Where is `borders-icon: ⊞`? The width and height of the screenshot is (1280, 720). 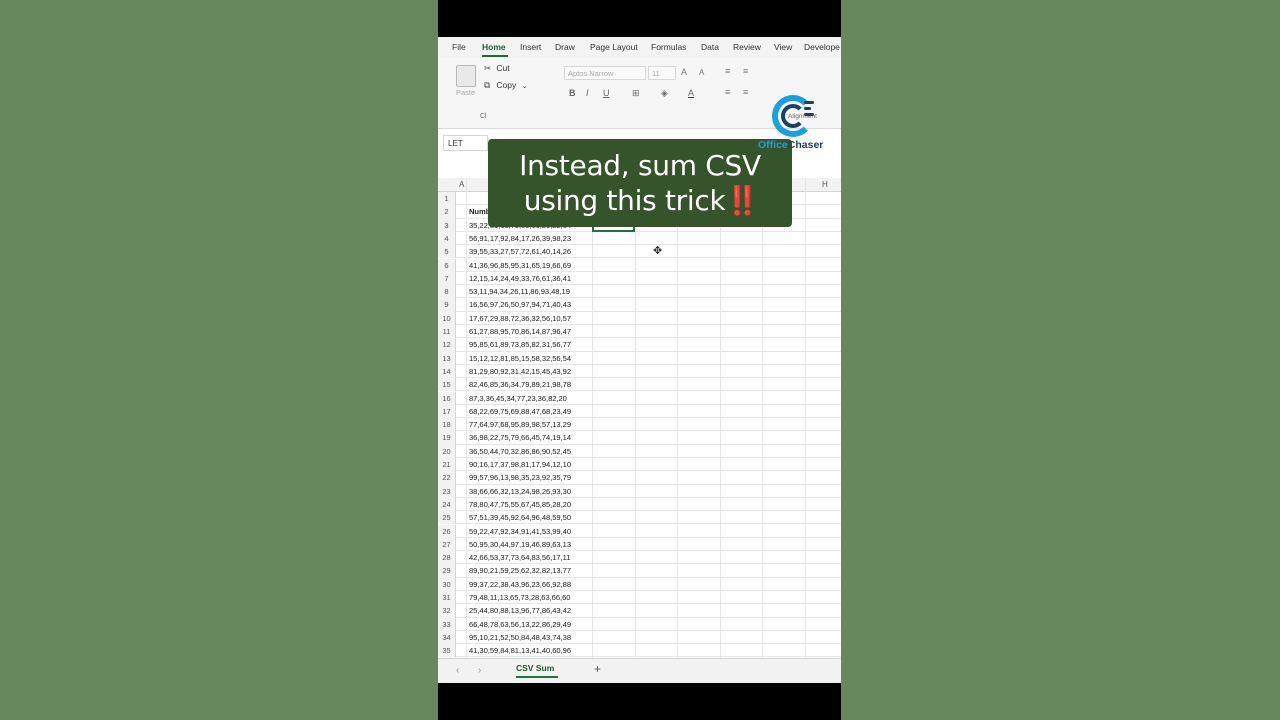 borders-icon: ⊞ is located at coordinates (636, 93).